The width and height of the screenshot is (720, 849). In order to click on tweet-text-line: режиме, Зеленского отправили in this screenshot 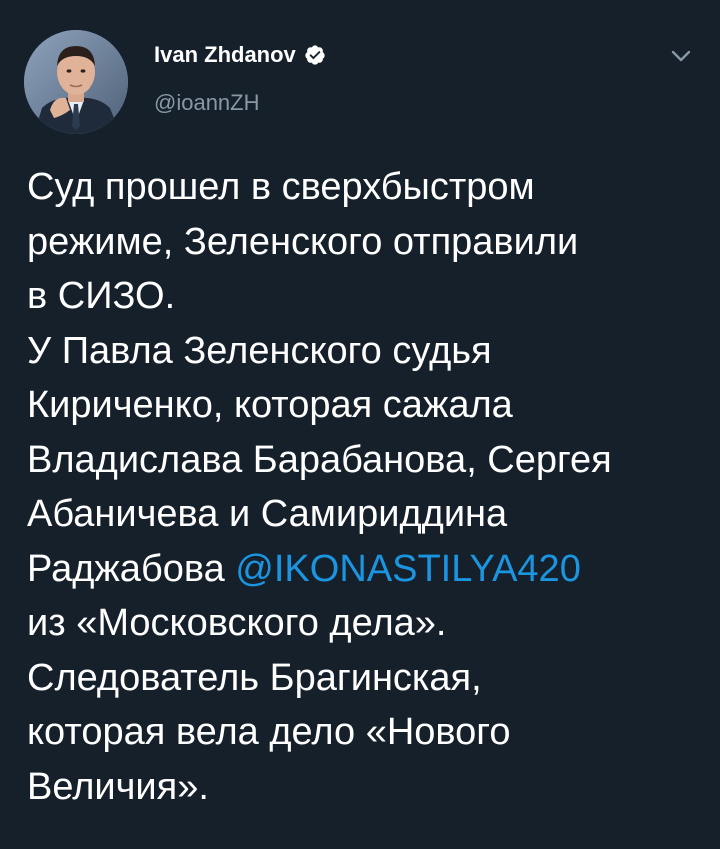, I will do `click(303, 241)`.